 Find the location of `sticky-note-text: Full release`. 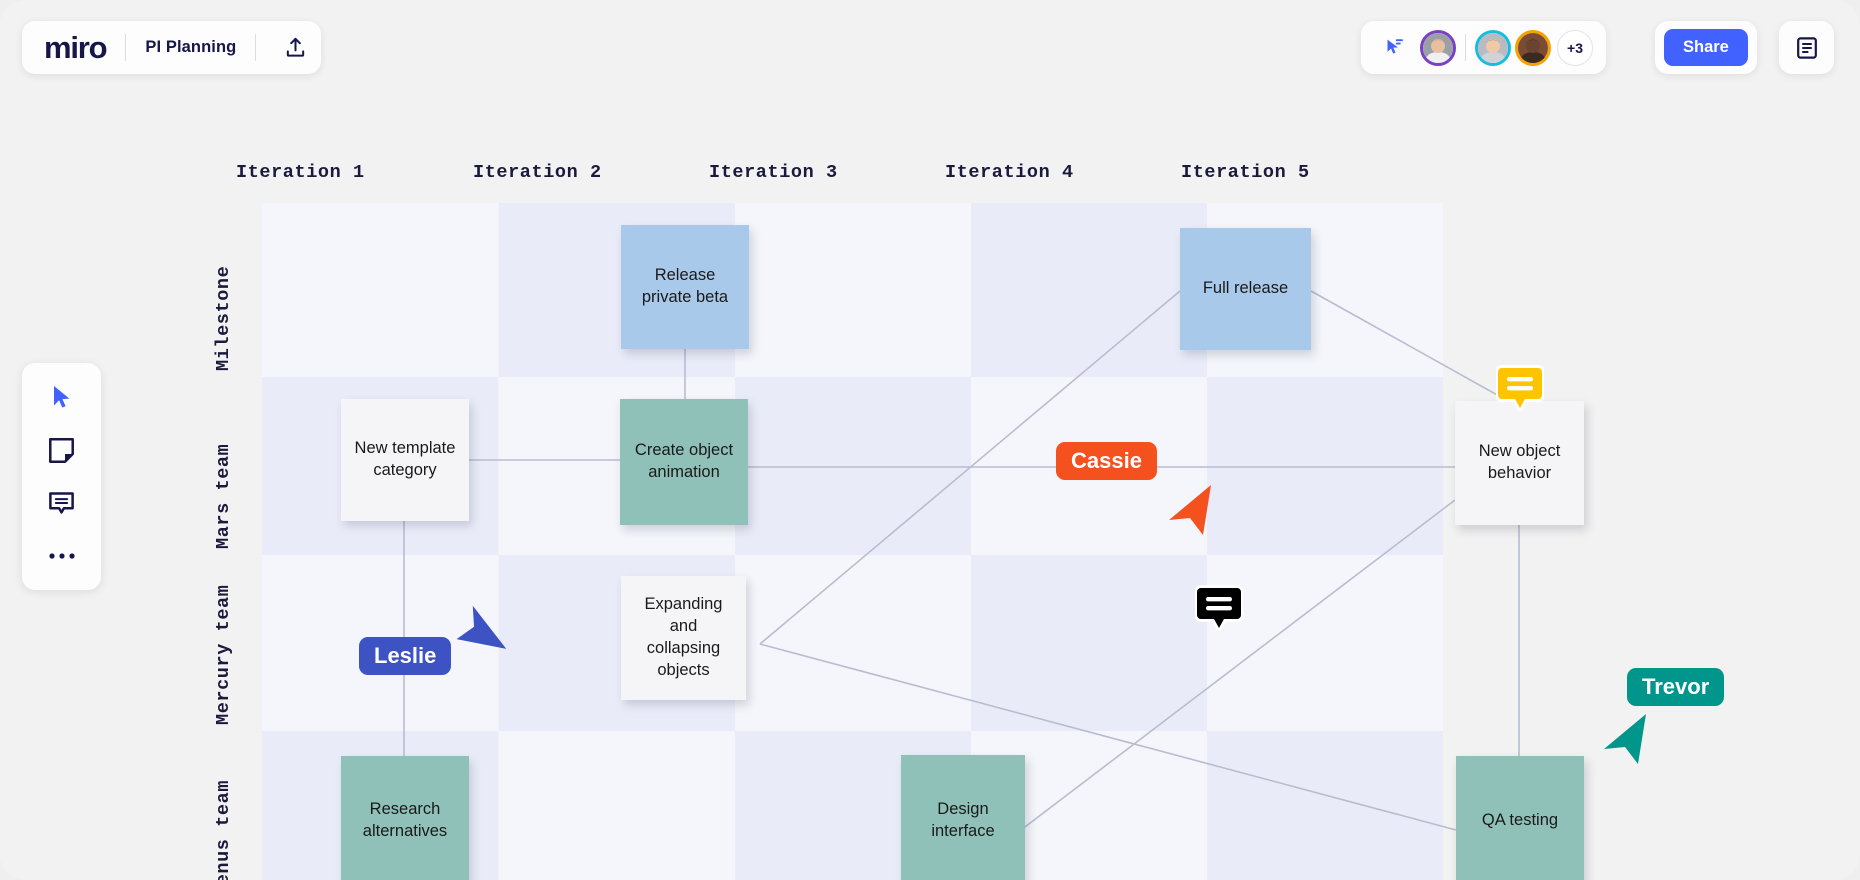

sticky-note-text: Full release is located at coordinates (1245, 288).